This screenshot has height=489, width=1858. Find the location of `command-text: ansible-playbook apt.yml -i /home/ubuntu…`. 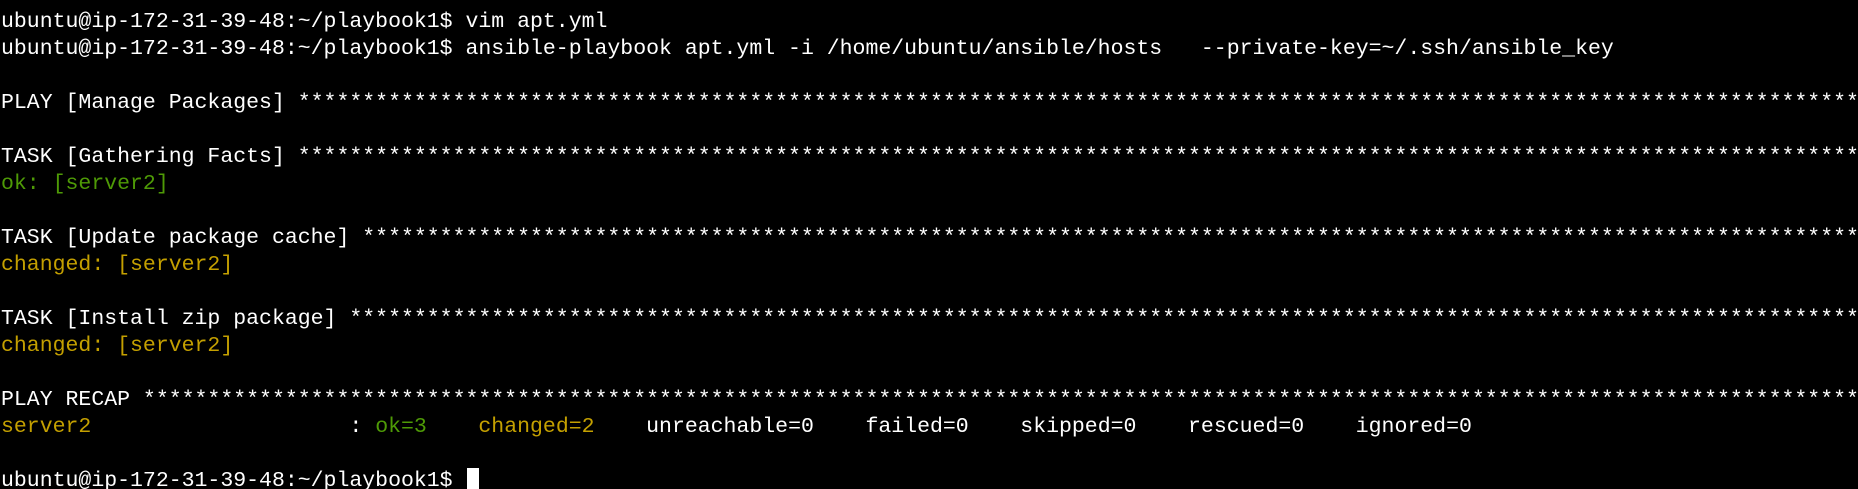

command-text: ansible-playbook apt.yml -i /home/ubuntu… is located at coordinates (1039, 49).